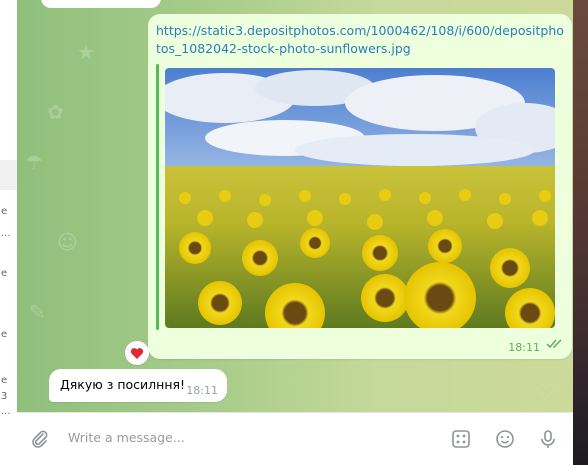 This screenshot has height=465, width=588. I want to click on doodle-icon: ★, so click(86, 52).